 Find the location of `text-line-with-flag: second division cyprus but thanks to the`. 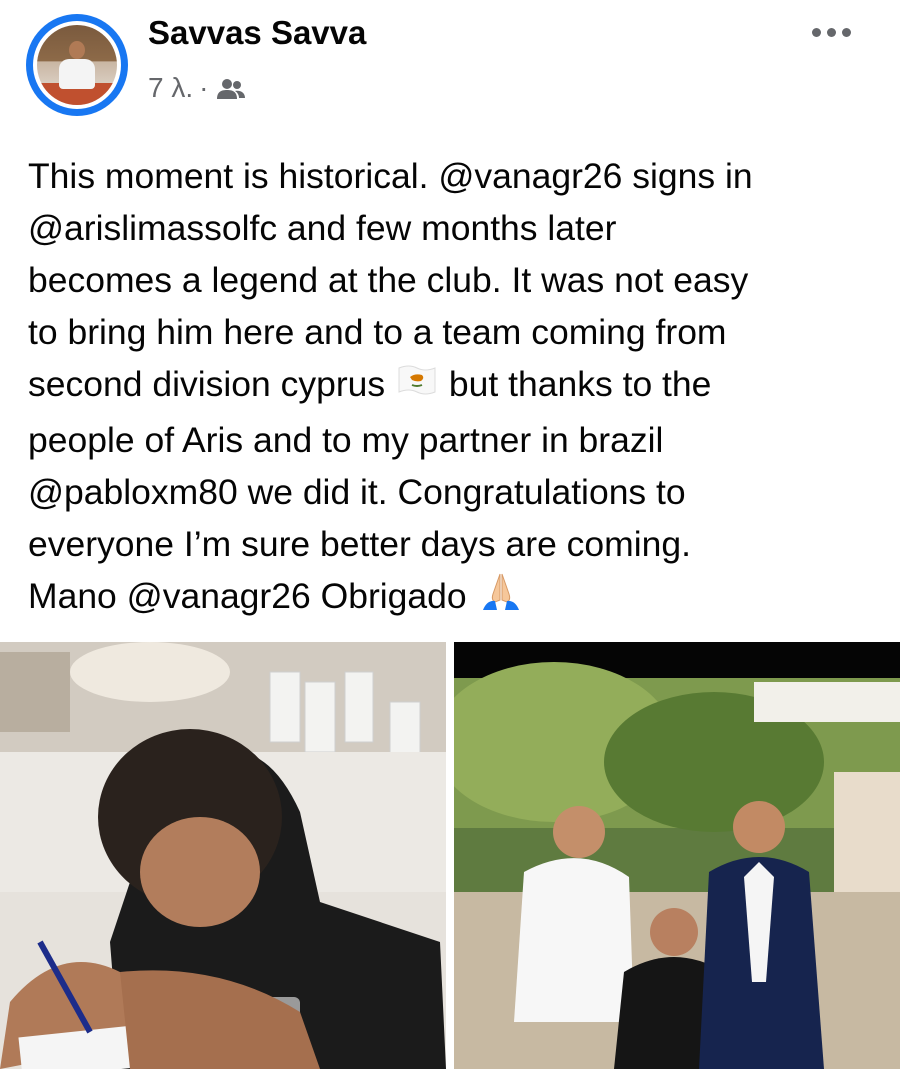

text-line-with-flag: second division cyprus but thanks to the is located at coordinates (453, 386).